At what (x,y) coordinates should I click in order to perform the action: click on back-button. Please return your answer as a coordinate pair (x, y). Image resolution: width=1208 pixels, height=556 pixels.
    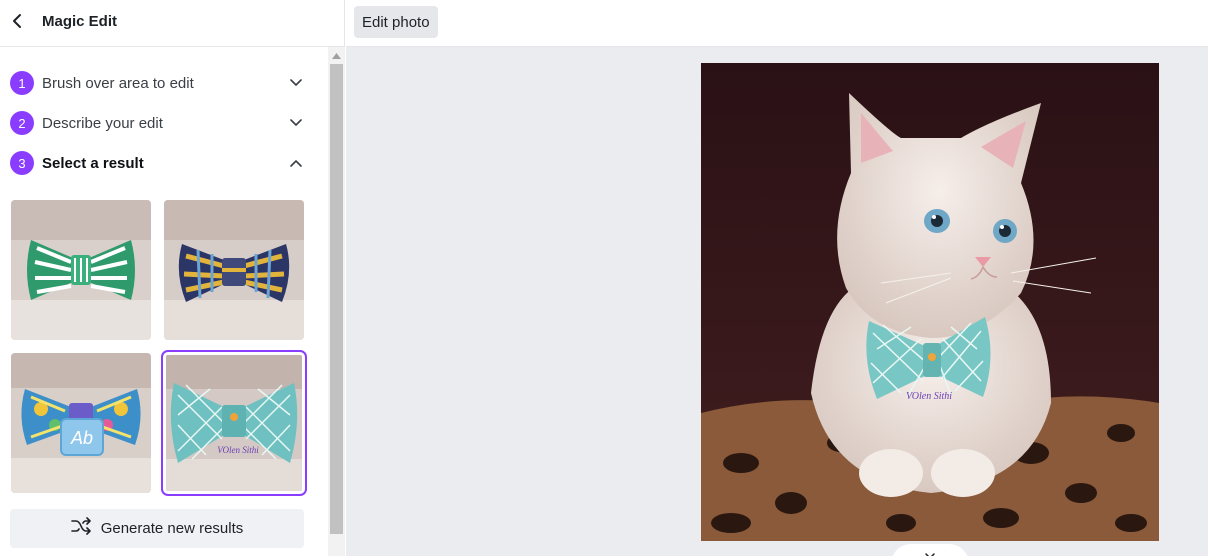
    Looking at the image, I should click on (17, 23).